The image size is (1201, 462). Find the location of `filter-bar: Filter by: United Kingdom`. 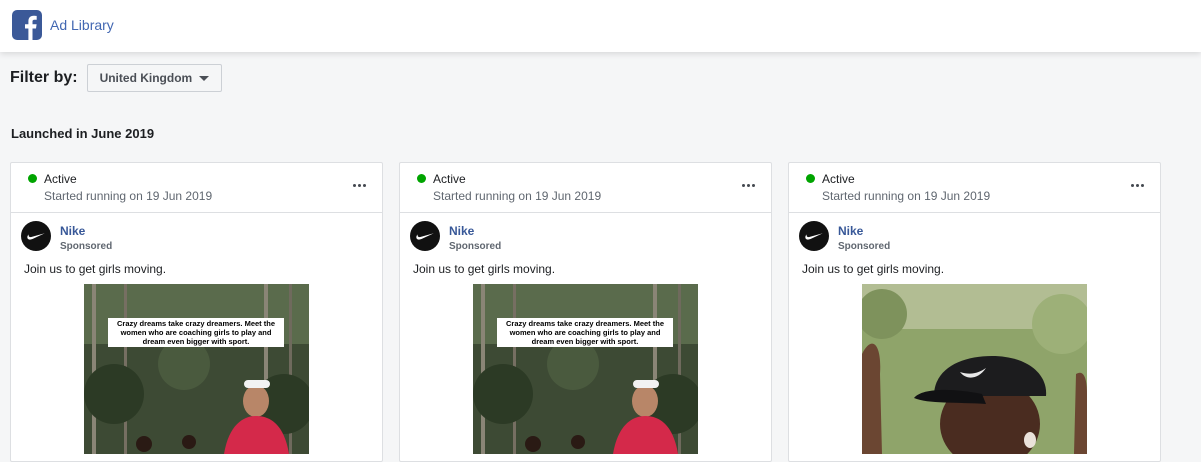

filter-bar: Filter by: United Kingdom is located at coordinates (116, 78).